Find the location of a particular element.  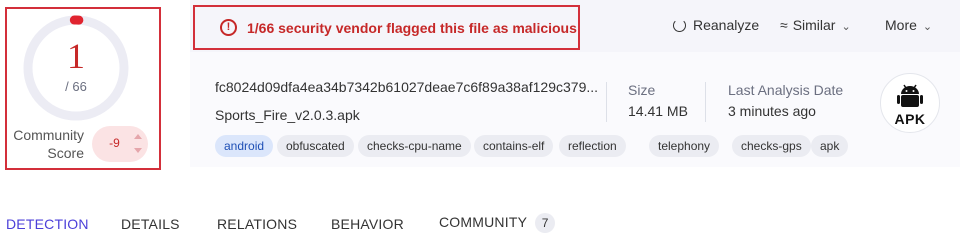

vote-up-icon is located at coordinates (138, 136).